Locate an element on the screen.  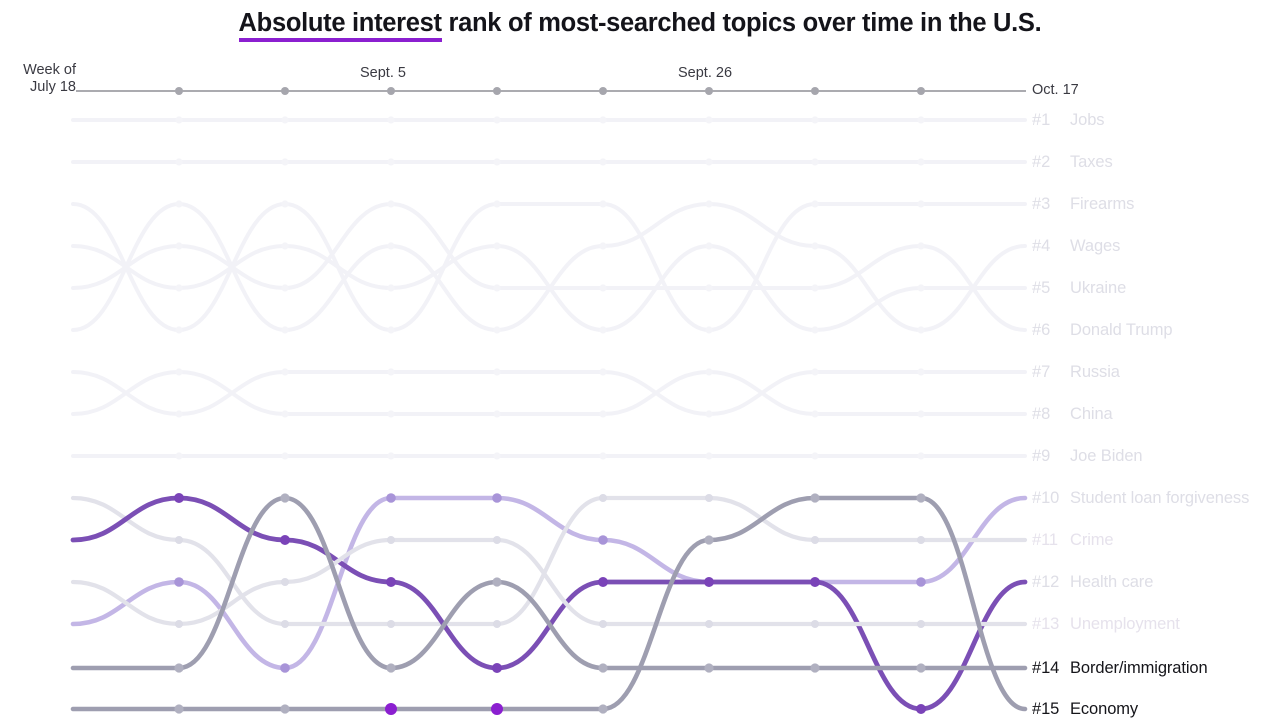
rank-label-14: #14 Border/immigration is located at coordinates (1120, 668).